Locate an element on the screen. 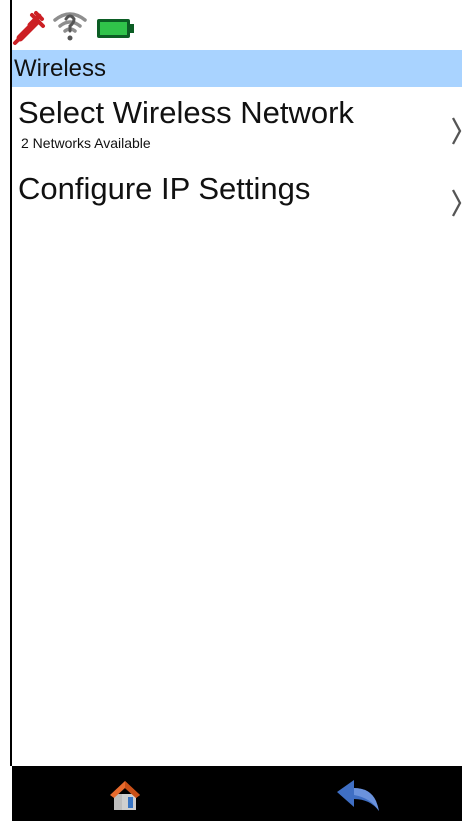 The height and width of the screenshot is (821, 462). back-button is located at coordinates (358, 795).